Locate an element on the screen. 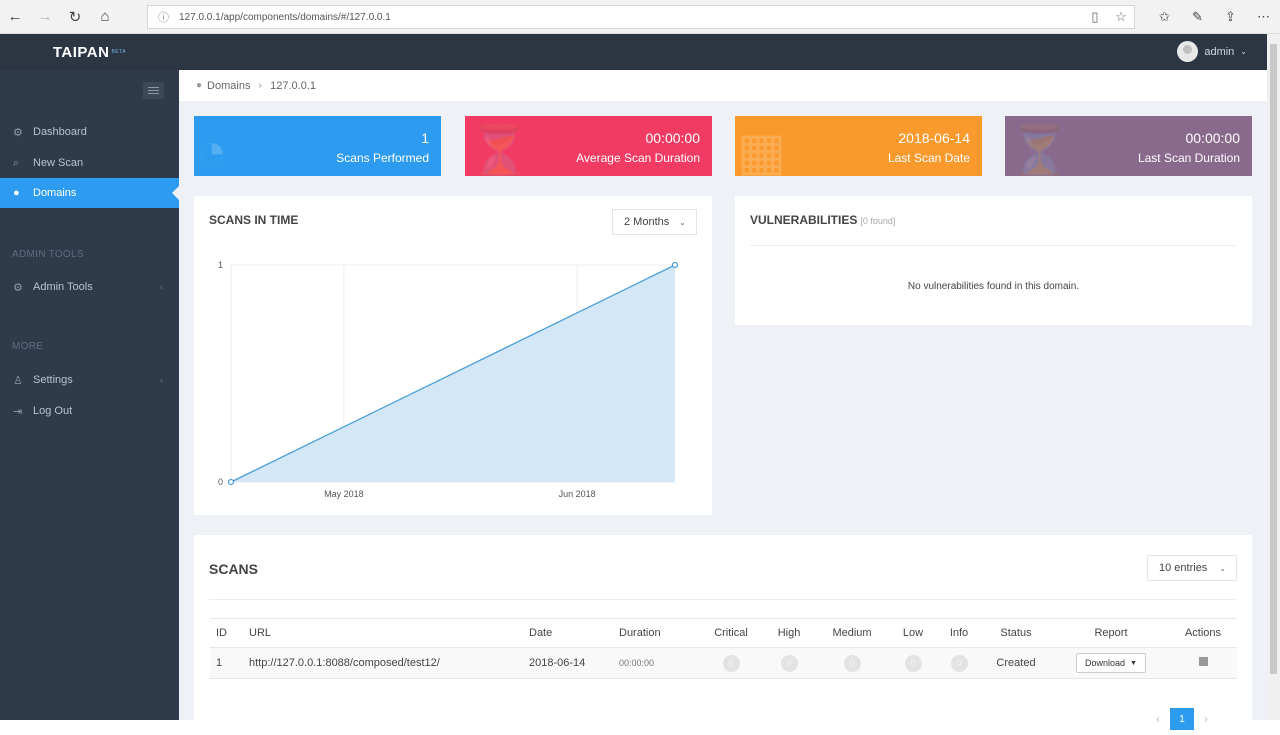  avatar is located at coordinates (1188, 51).